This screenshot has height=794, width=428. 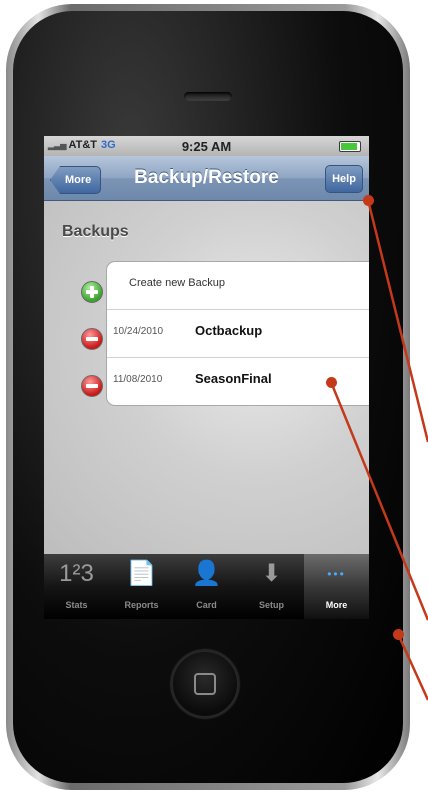 I want to click on callout-line-help, so click(x=397, y=321).